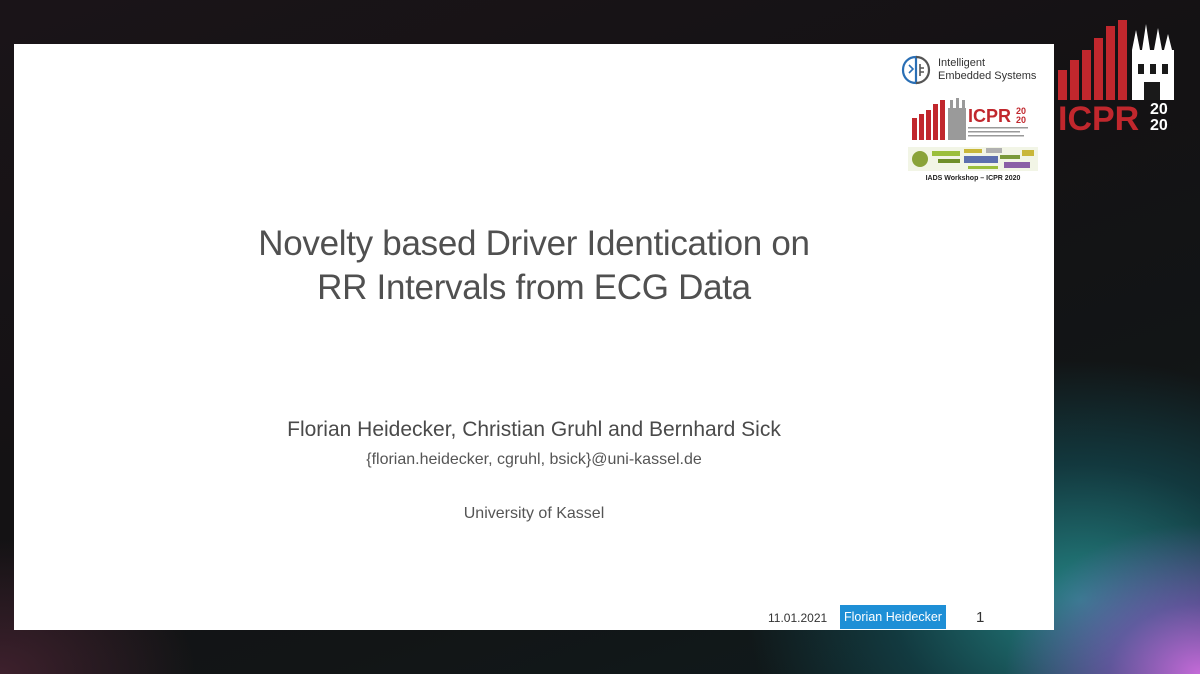 This screenshot has width=1200, height=674. What do you see at coordinates (893, 617) in the screenshot?
I see `footer-presenter: Florian Heidecker` at bounding box center [893, 617].